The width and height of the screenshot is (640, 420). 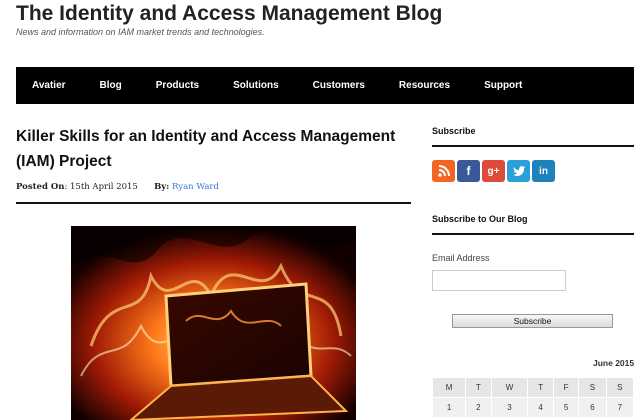 What do you see at coordinates (620, 407) in the screenshot?
I see `calendar-day: 7` at bounding box center [620, 407].